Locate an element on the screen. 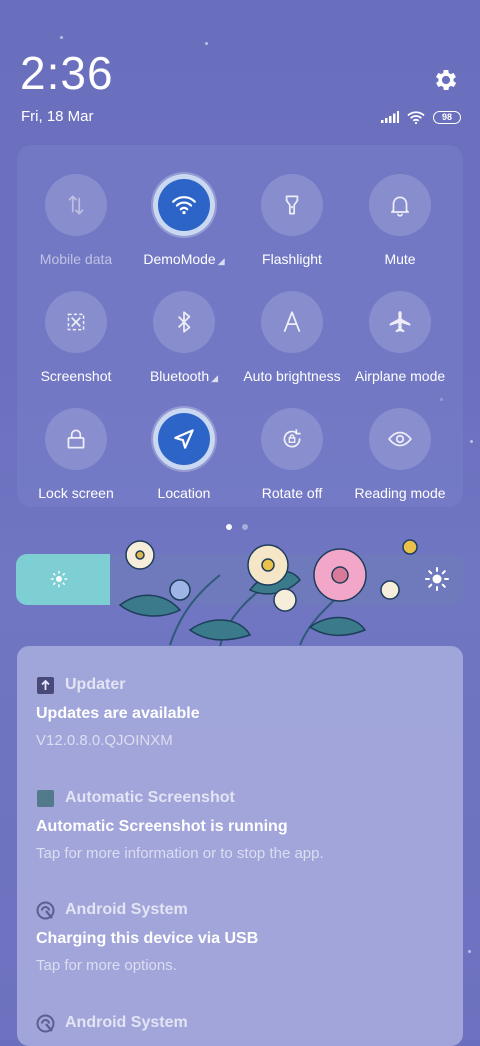  tile-label: Mobile data is located at coordinates (76, 259).